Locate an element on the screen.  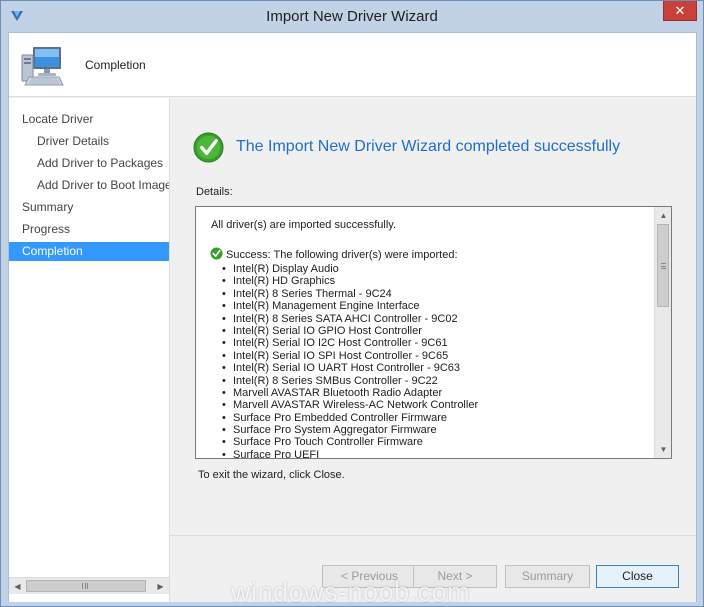
scroll-down-arrow-icon: ▼ is located at coordinates (663, 449).